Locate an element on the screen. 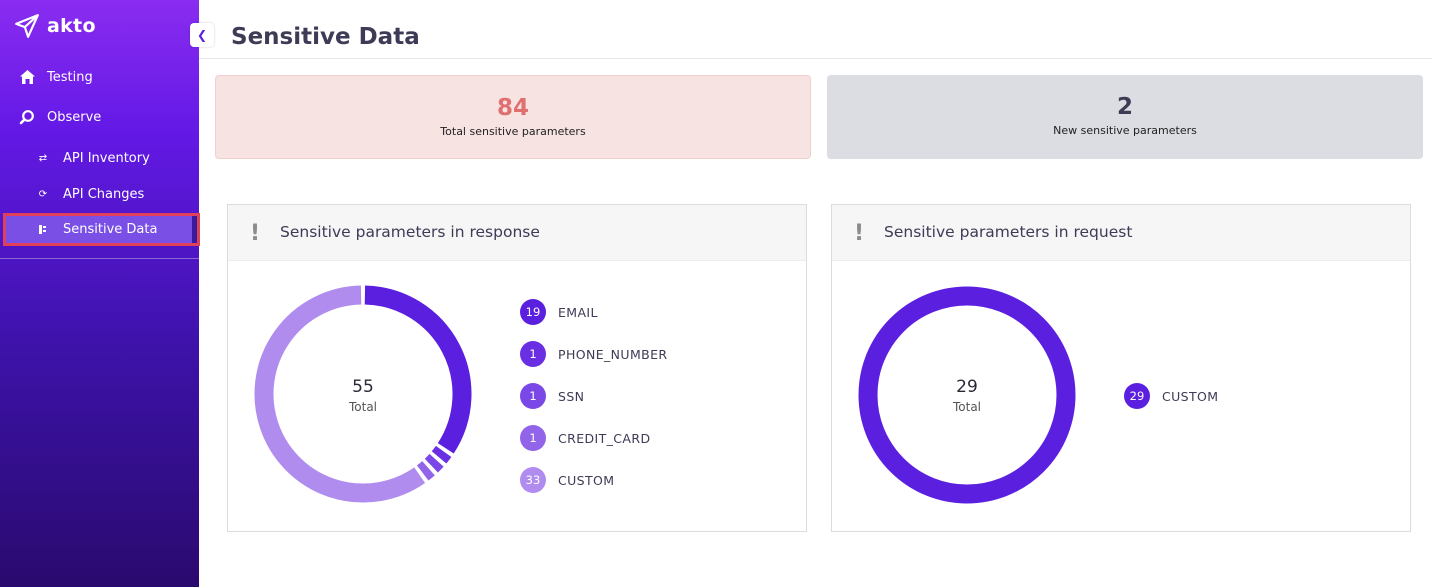  sidebar-divider is located at coordinates (99, 258).